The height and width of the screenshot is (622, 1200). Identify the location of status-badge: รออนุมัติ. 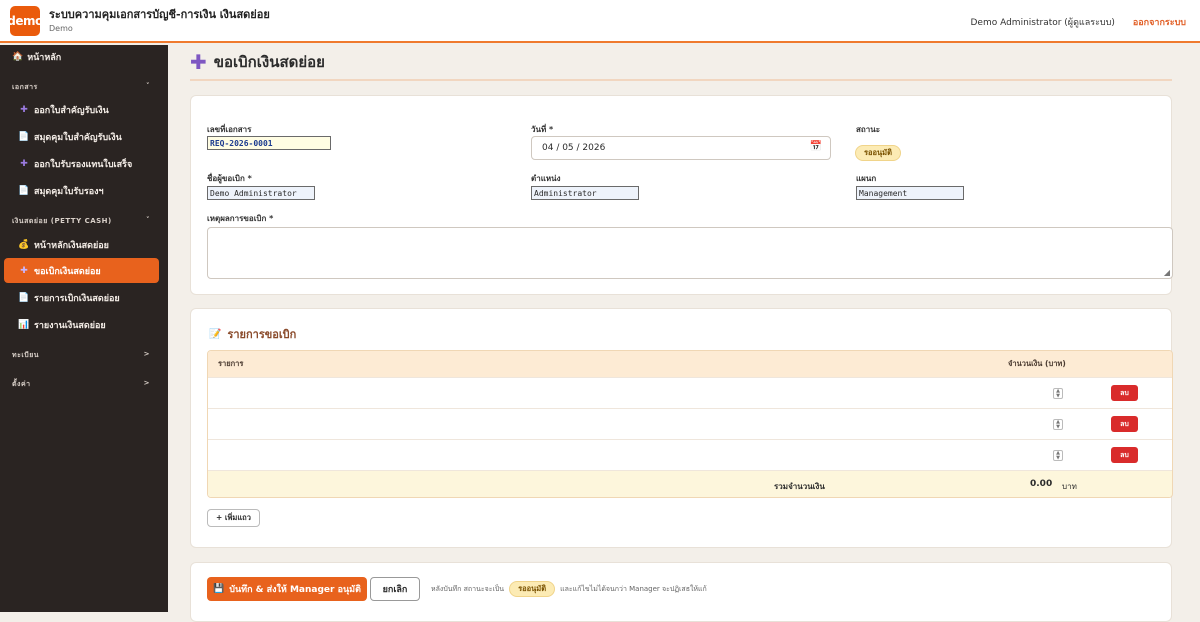
(878, 153).